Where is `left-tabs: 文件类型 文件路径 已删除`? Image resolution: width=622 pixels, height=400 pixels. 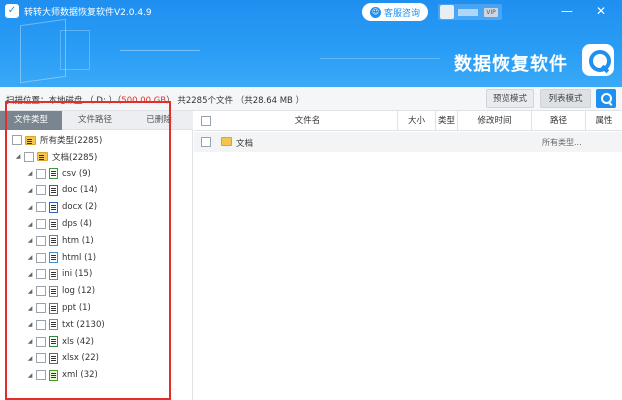 left-tabs: 文件类型 文件路径 已删除 is located at coordinates (96, 120).